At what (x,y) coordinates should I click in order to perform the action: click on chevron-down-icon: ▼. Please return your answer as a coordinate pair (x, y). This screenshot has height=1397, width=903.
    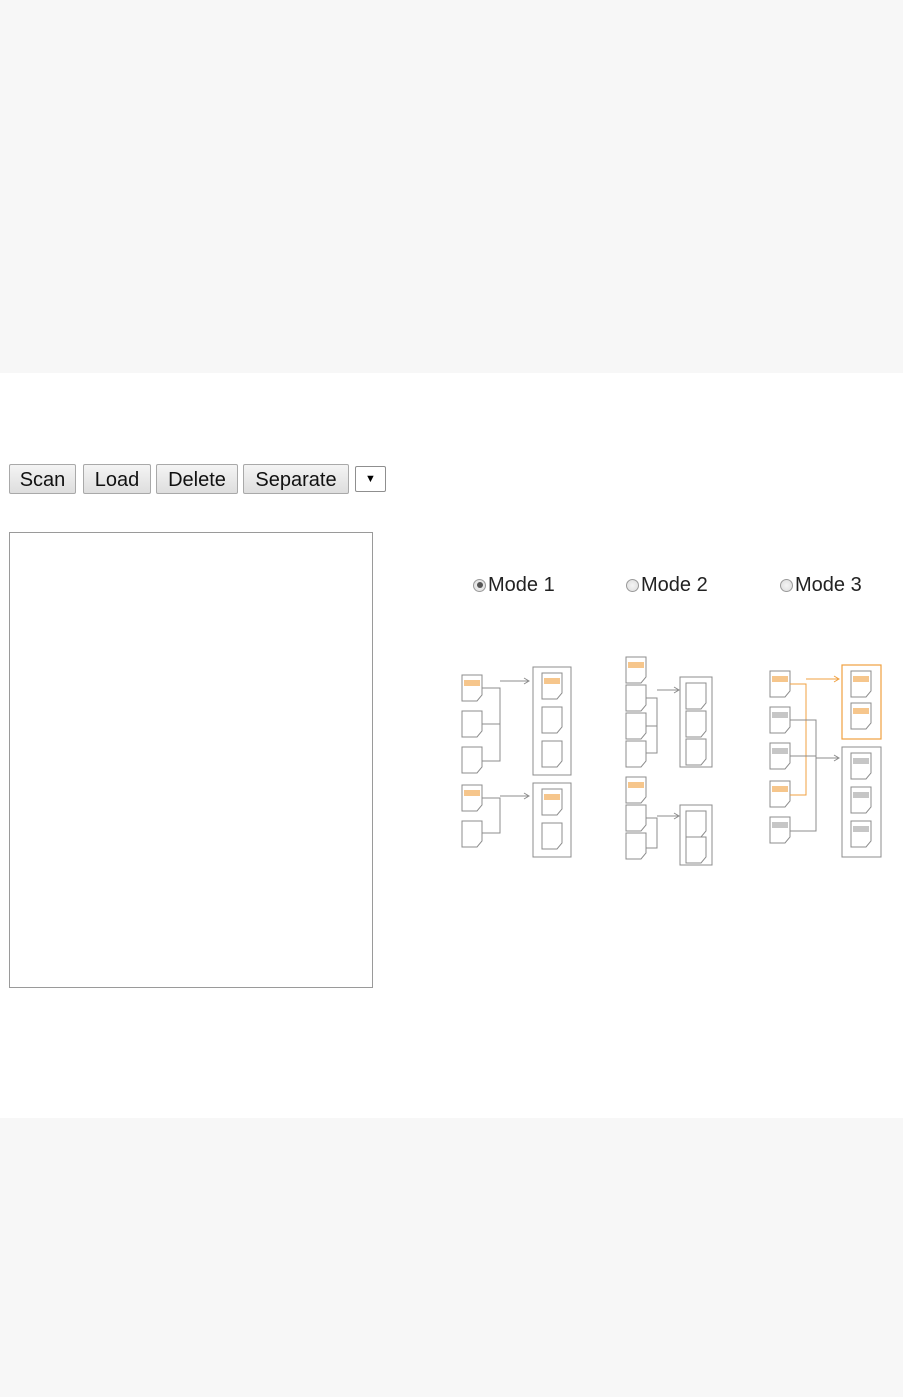
    Looking at the image, I should click on (370, 479).